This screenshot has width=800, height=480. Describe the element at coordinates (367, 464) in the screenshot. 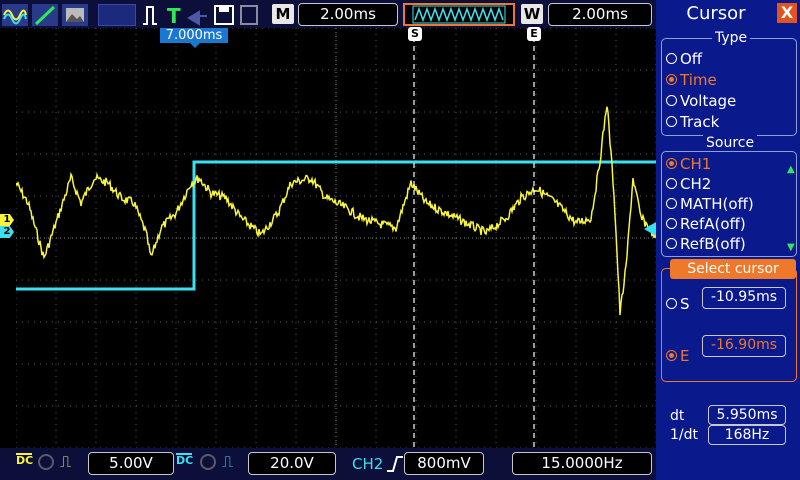

I see `trigger-source: CH2` at that location.